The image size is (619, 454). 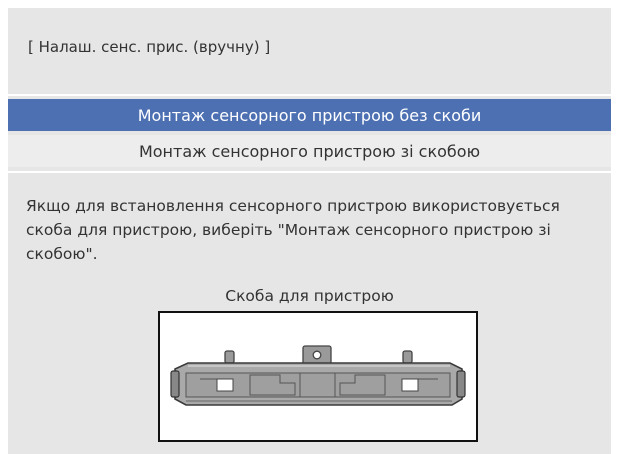 I want to click on bracket-illustration-icon, so click(x=318, y=375).